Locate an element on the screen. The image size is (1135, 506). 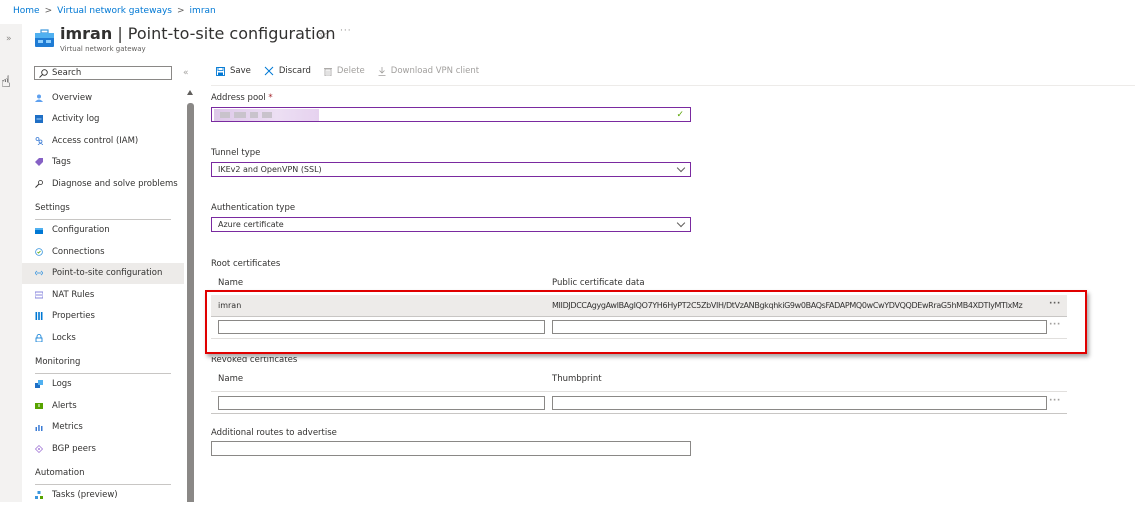
resource-type-subtitle: Virtual network gateway is located at coordinates (103, 49).